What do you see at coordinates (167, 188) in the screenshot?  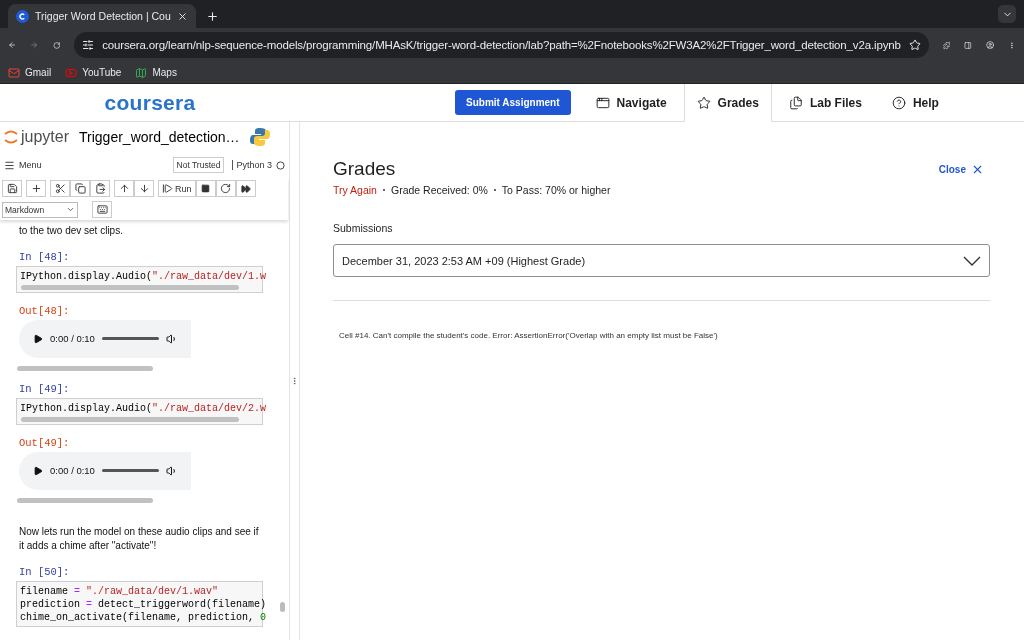 I see `step-forward-icon` at bounding box center [167, 188].